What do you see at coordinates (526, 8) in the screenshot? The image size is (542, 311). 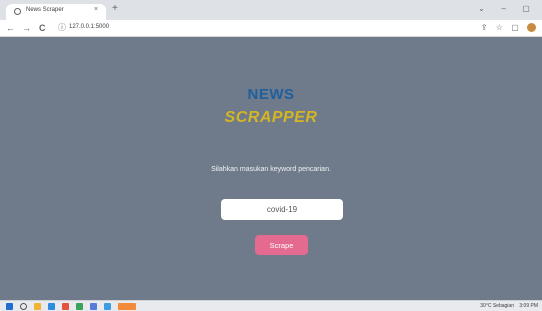 I see `maximize-button: ▢` at bounding box center [526, 8].